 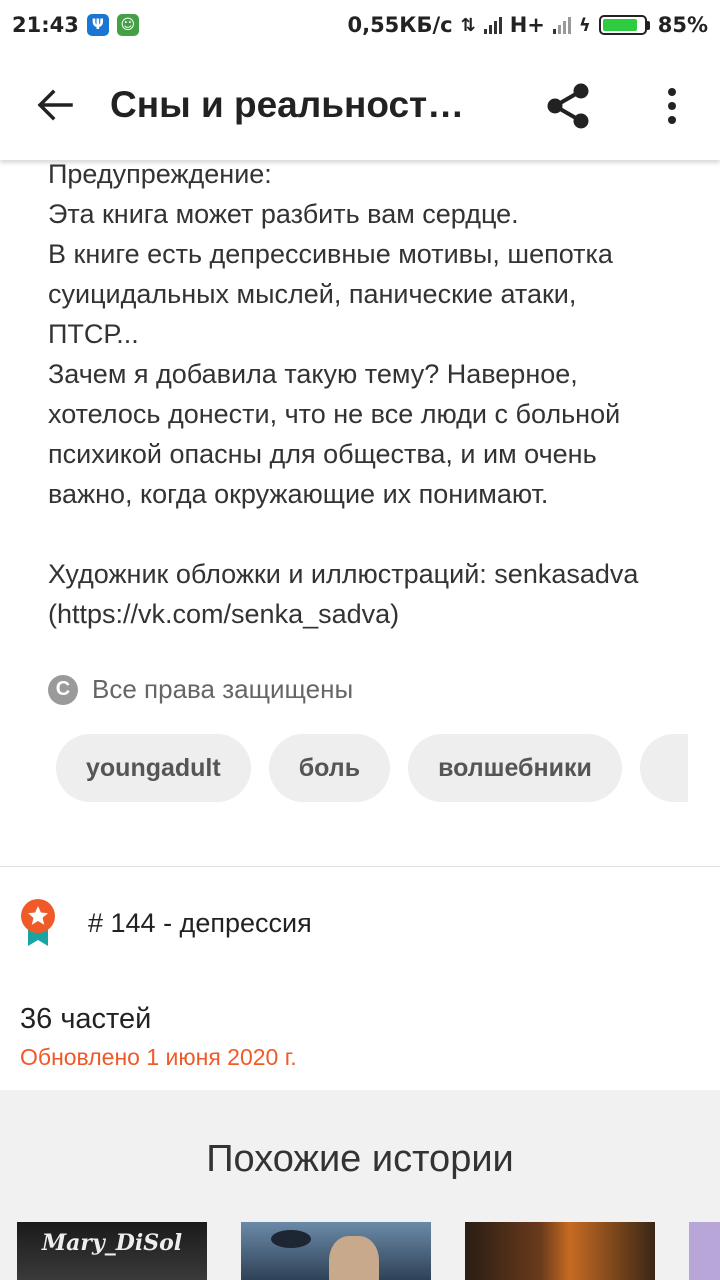 I want to click on ranking-row: # 144 - депрессия, so click(x=165, y=923).